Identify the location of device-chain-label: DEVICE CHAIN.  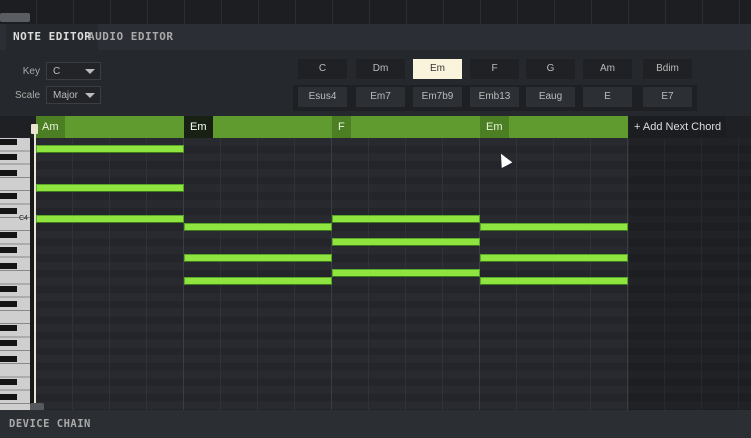
(50, 424).